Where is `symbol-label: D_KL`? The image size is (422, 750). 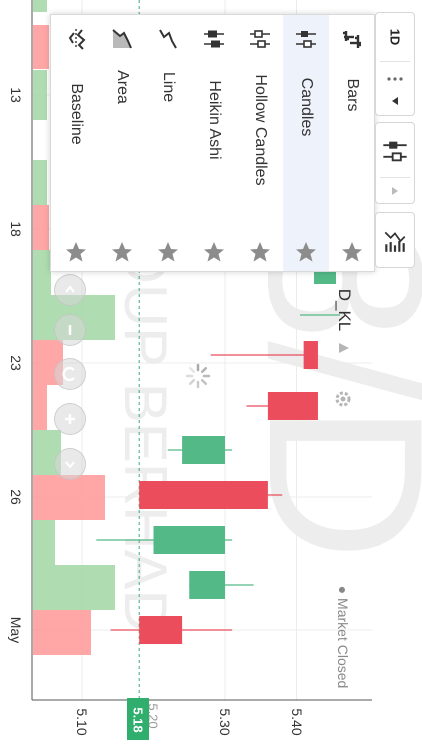 symbol-label: D_KL is located at coordinates (344, 310).